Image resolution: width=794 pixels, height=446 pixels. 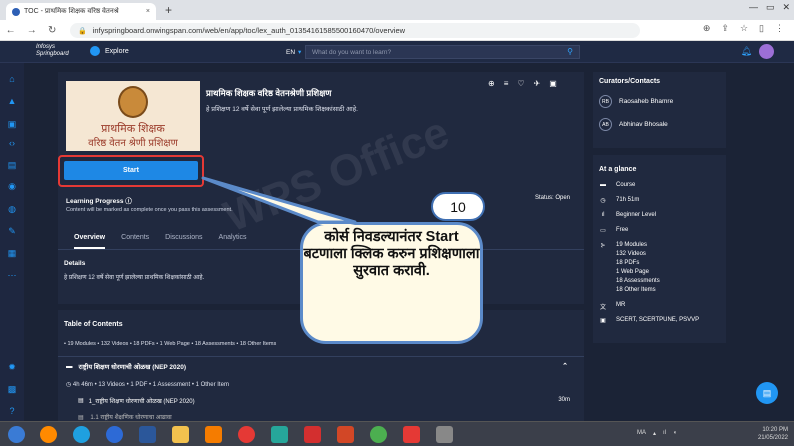 What do you see at coordinates (312, 434) in the screenshot?
I see `pdf-icon` at bounding box center [312, 434].